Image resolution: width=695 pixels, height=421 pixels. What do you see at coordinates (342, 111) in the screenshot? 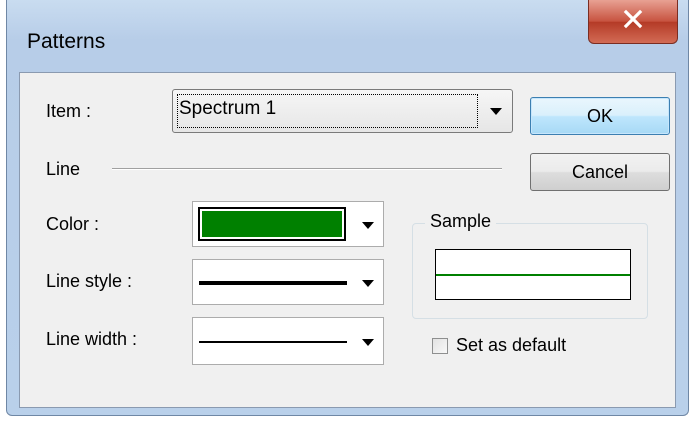
I see `item-select: Spectrum 1` at bounding box center [342, 111].